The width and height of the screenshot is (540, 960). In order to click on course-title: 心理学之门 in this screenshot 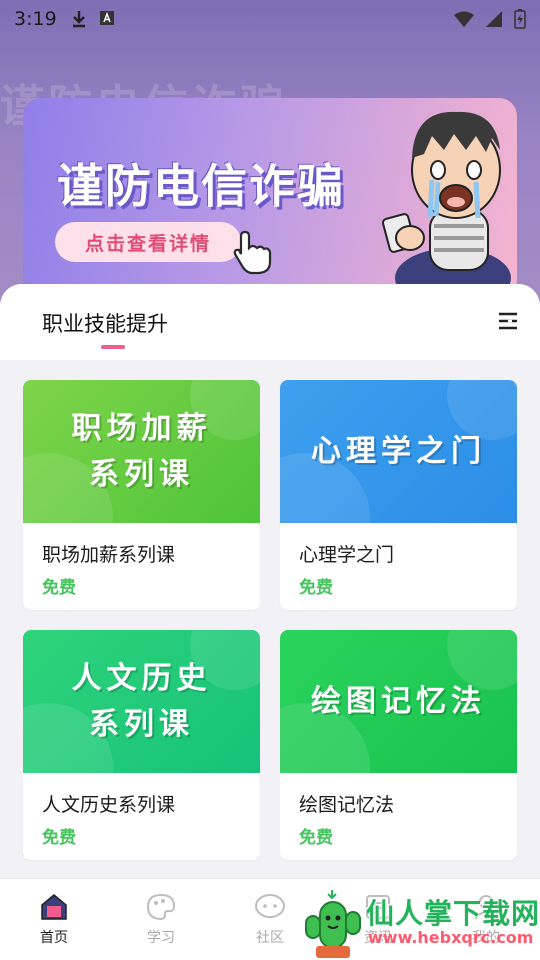, I will do `click(347, 555)`.